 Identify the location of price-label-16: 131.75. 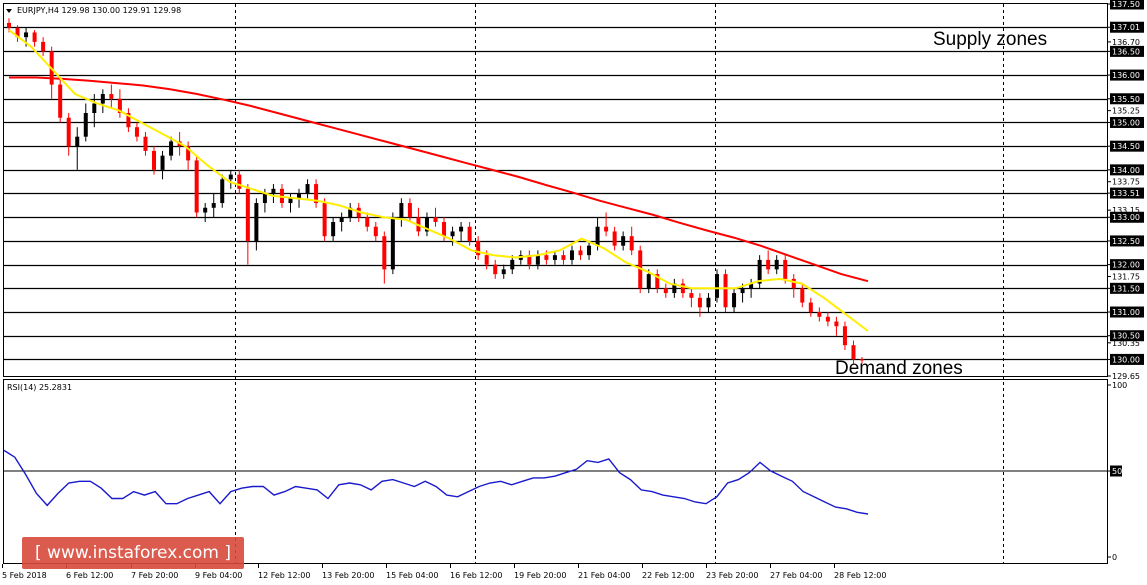
(1126, 276).